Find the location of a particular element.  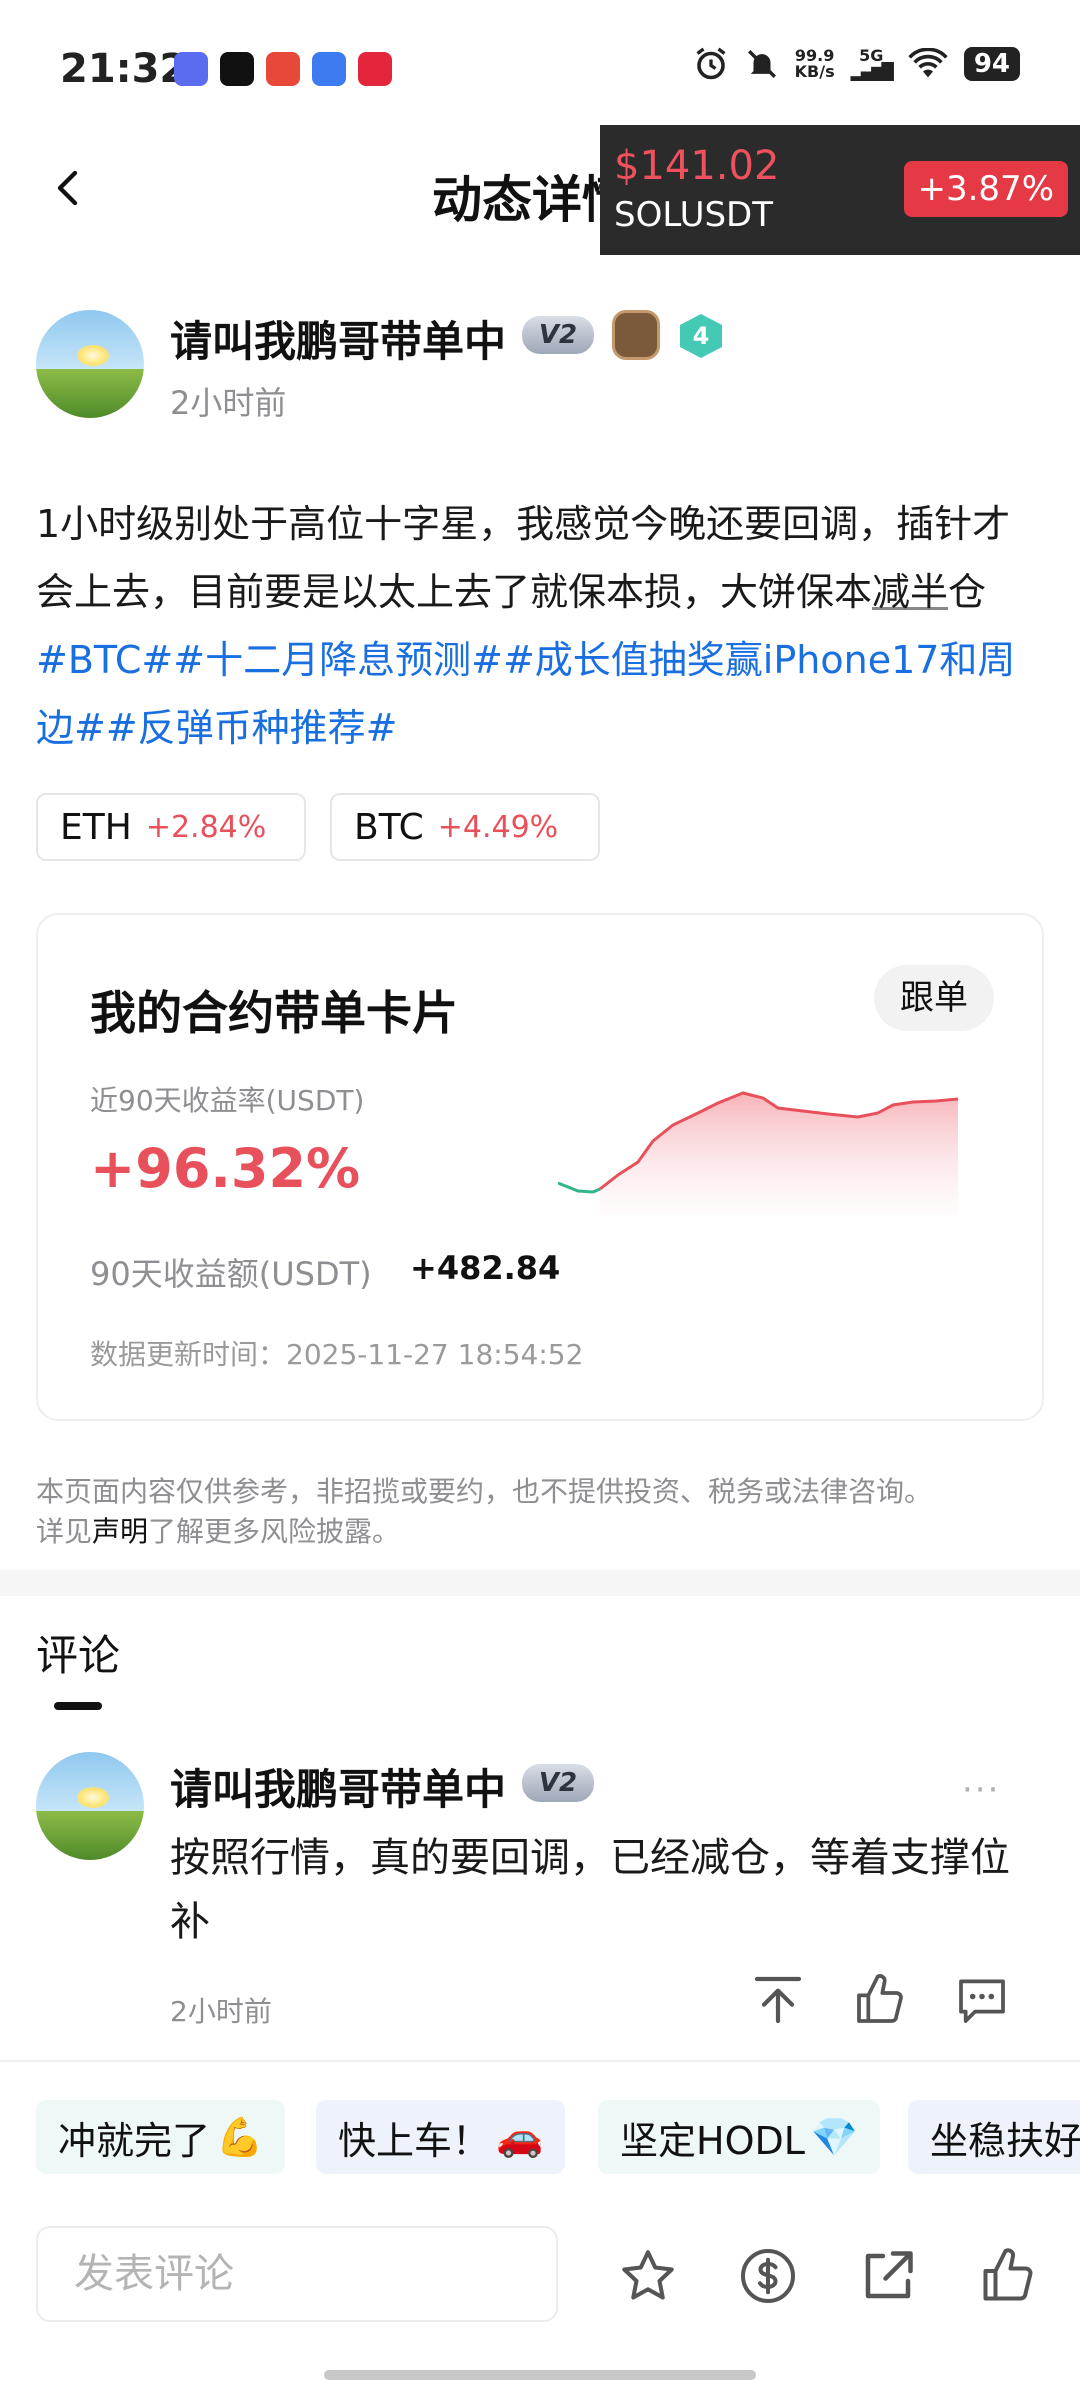

quick-reply-1: 冲就完了 💪 is located at coordinates (161, 2137).